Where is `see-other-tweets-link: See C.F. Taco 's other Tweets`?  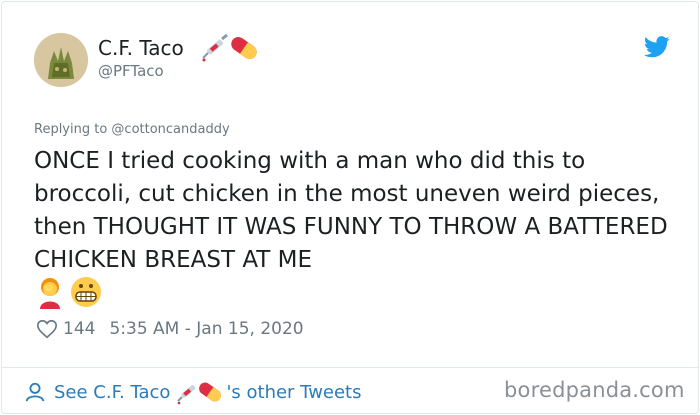 see-other-tweets-link: See C.F. Taco 's other Tweets is located at coordinates (193, 392).